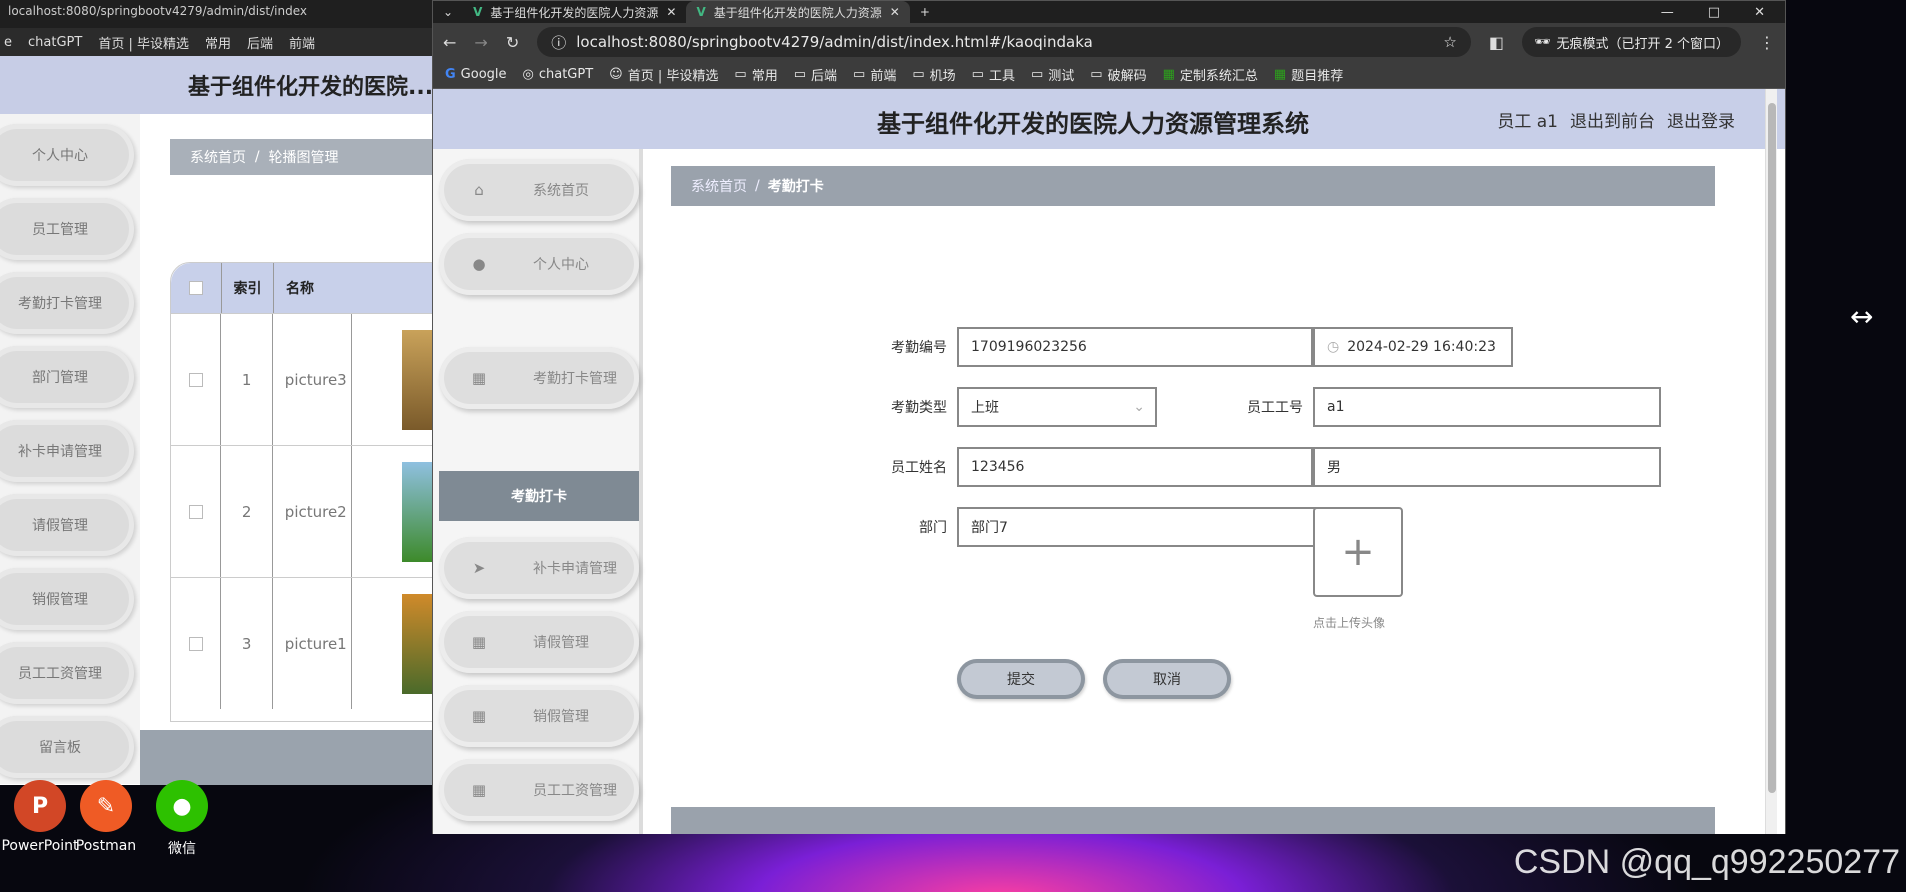 This screenshot has width=1906, height=892. What do you see at coordinates (479, 716) in the screenshot?
I see `grid-icon: ▦` at bounding box center [479, 716].